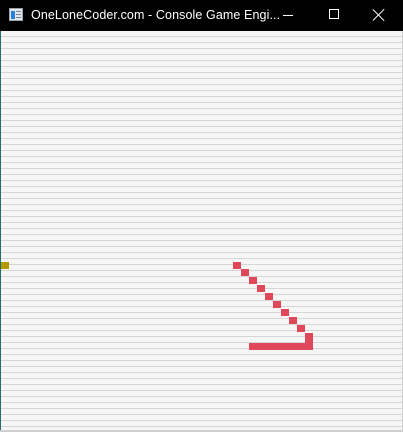 The width and height of the screenshot is (403, 432). I want to click on minimize-button, so click(288, 15).